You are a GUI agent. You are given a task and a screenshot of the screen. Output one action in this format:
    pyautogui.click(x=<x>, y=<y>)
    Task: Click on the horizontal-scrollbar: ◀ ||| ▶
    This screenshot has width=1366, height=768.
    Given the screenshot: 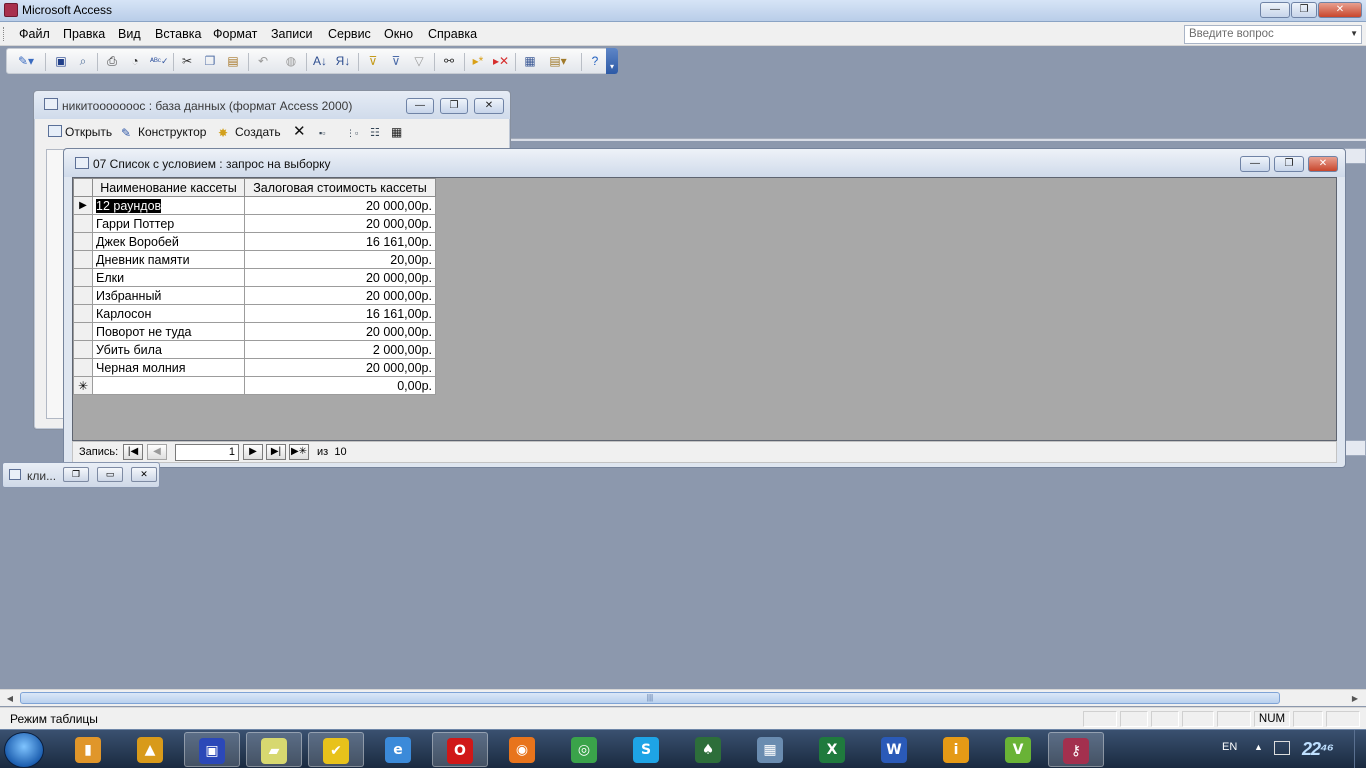 What is the action you would take?
    pyautogui.click(x=683, y=697)
    